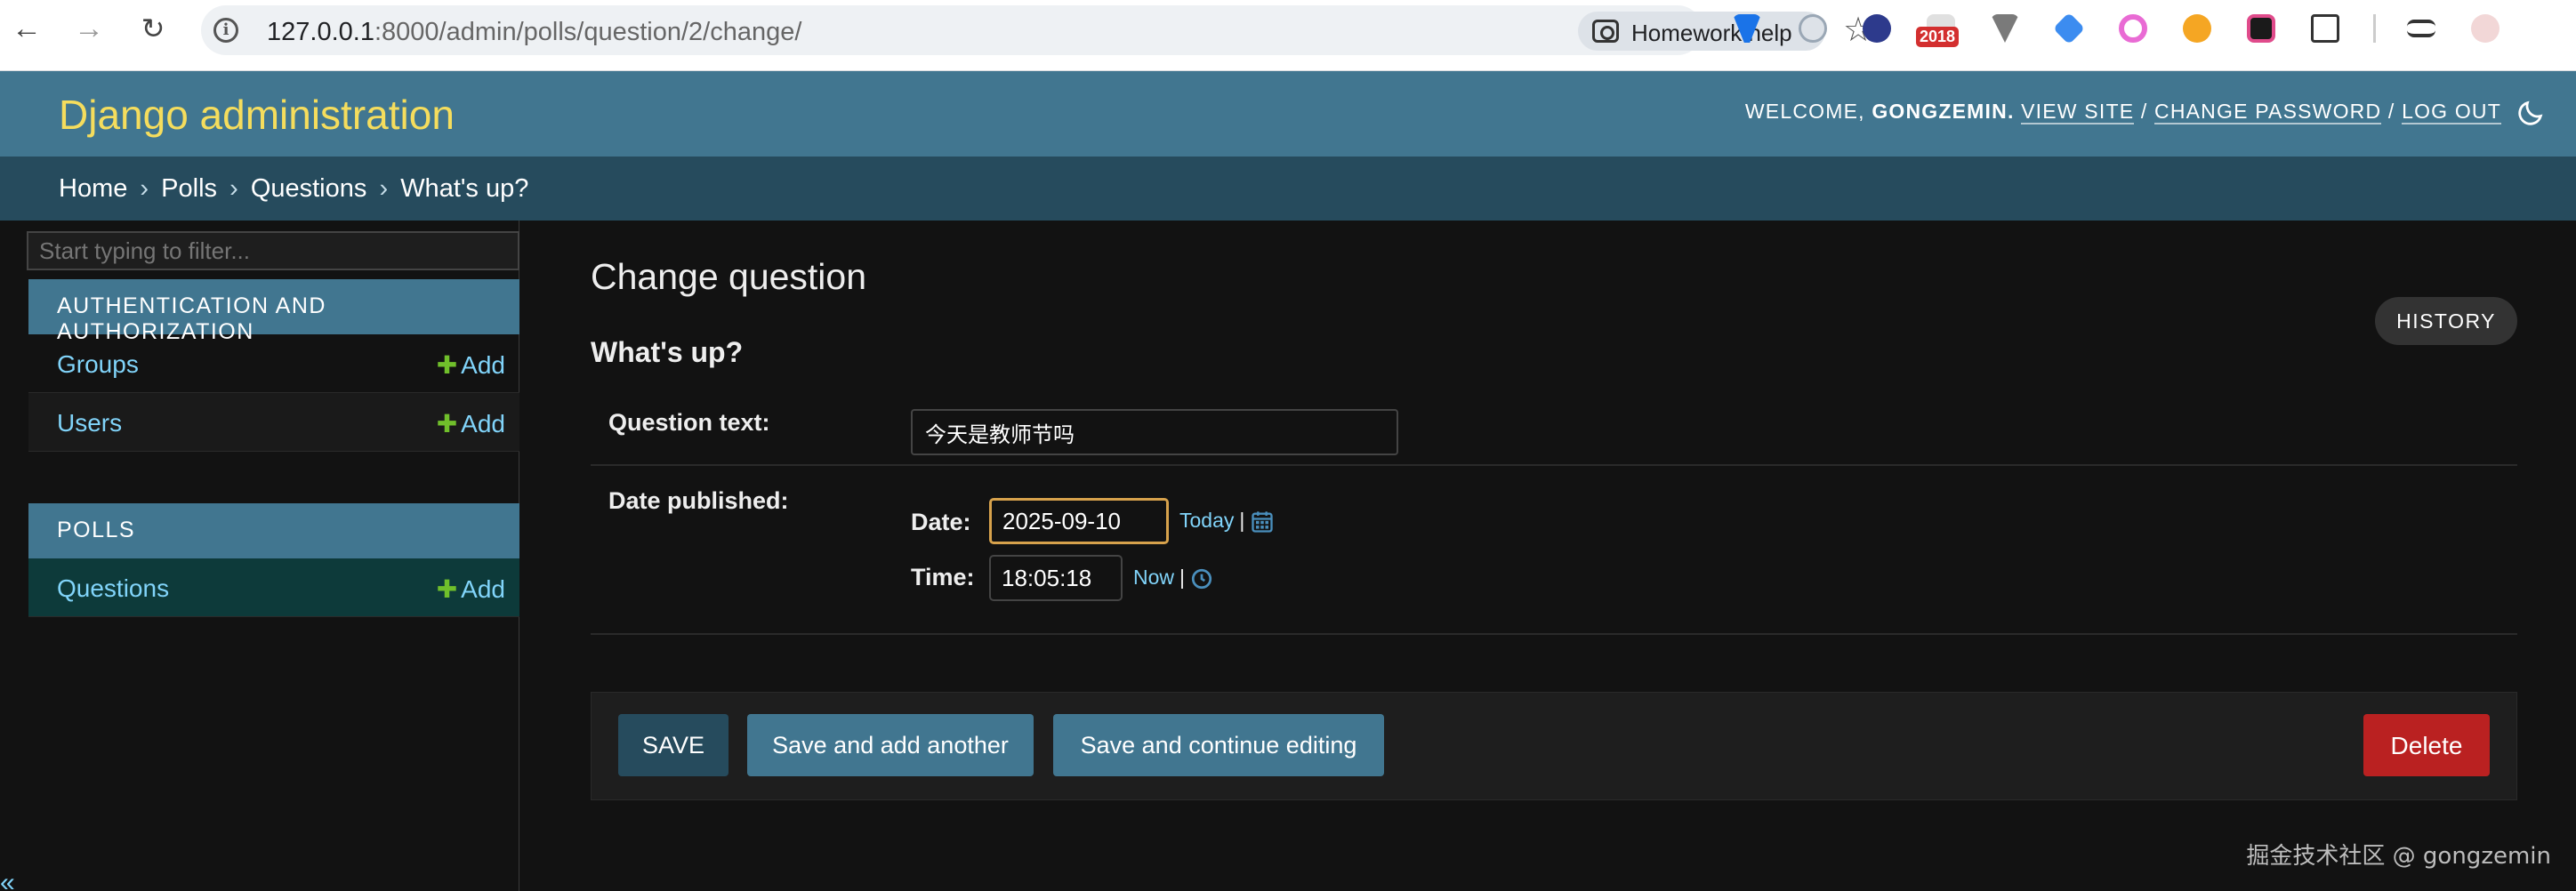  Describe the element at coordinates (1554, 551) in the screenshot. I see `form-row-date-published: Date published: Date: Today| Time: Now|` at that location.